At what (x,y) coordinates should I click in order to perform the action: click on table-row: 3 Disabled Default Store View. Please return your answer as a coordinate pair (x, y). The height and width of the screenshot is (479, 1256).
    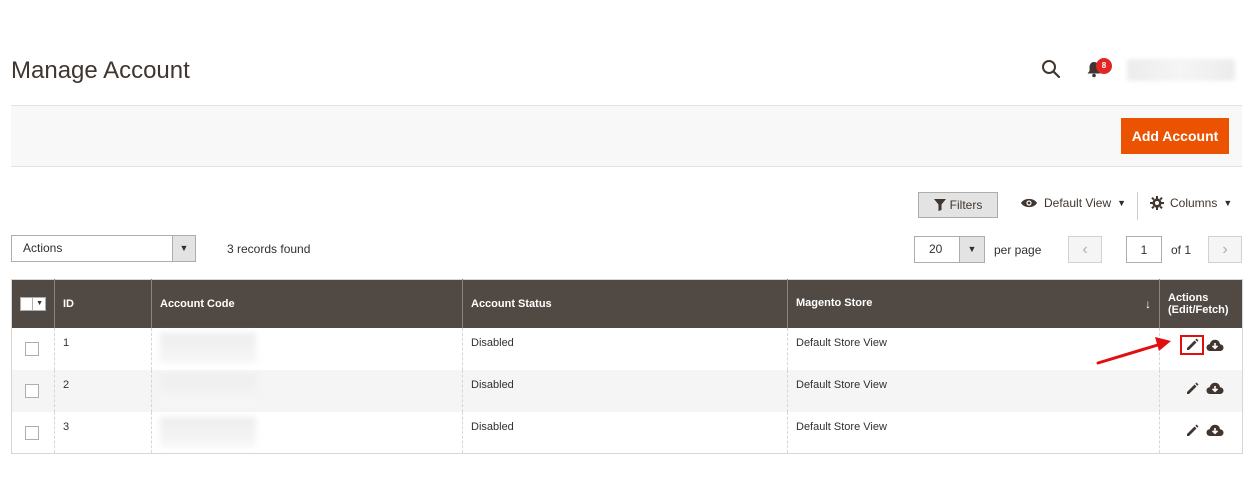
    Looking at the image, I should click on (627, 432).